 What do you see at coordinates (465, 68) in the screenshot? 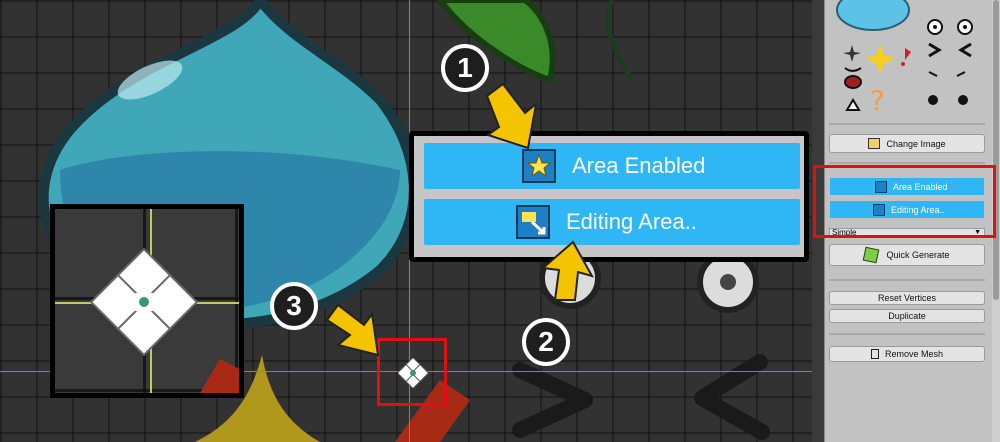
I see `step-badge-1: 1` at bounding box center [465, 68].